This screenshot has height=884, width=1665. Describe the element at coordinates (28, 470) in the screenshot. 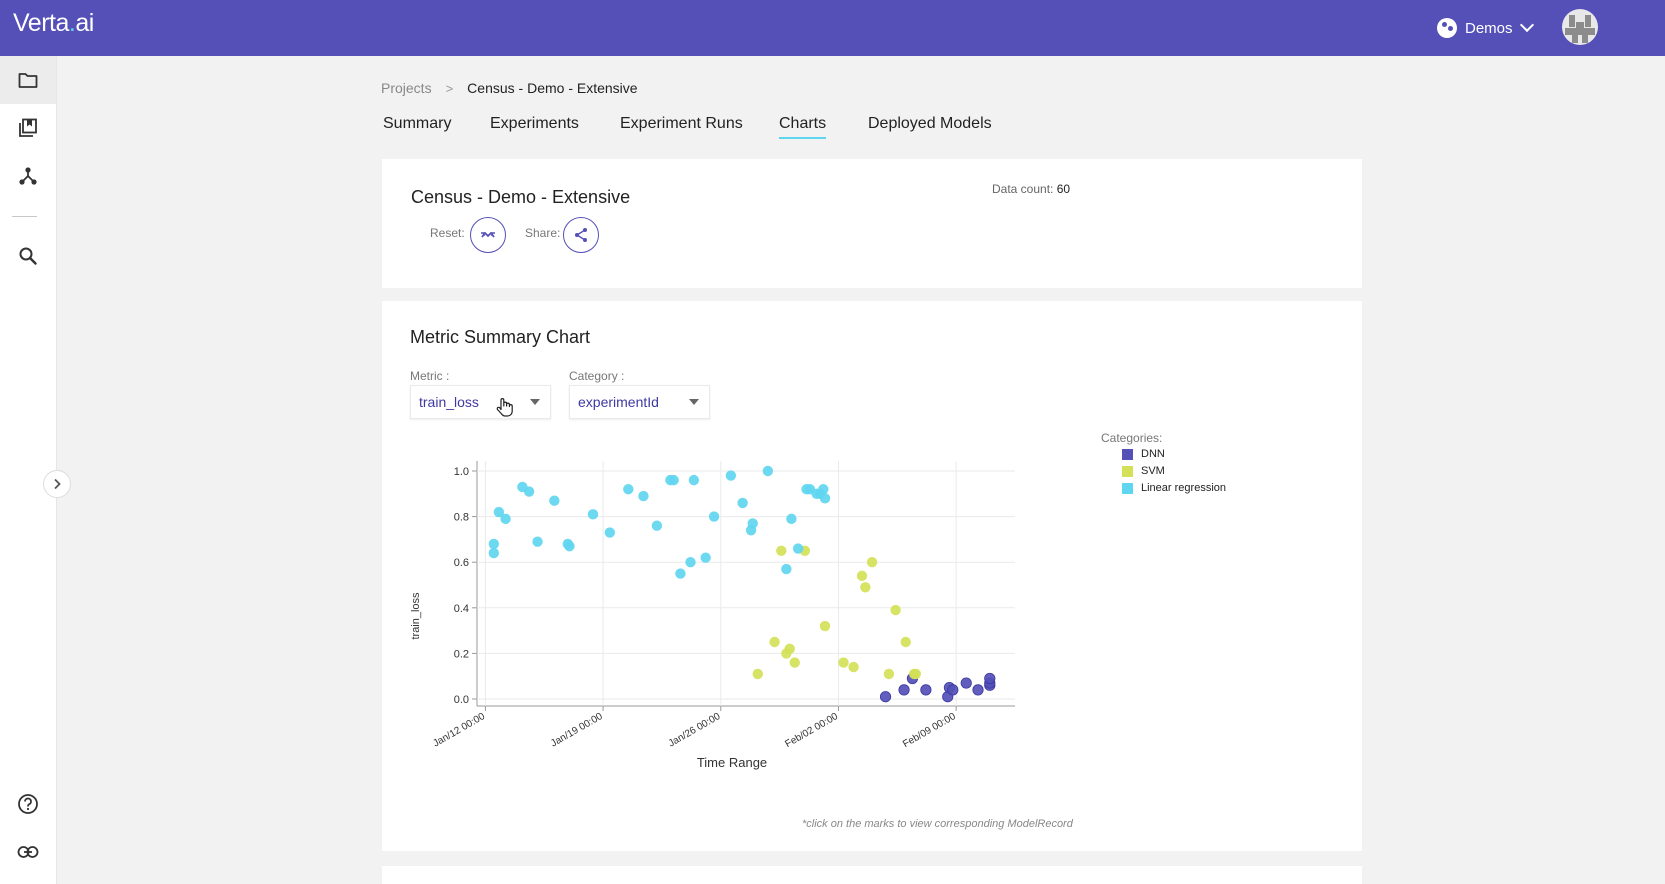

I see `sidebar` at that location.